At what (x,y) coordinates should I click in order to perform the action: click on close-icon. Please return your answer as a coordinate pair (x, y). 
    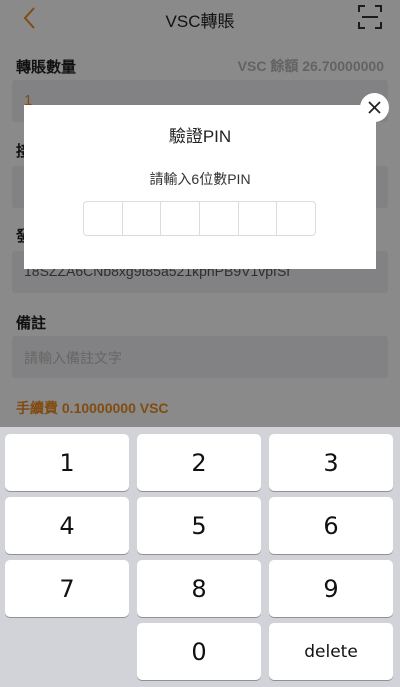
    Looking at the image, I should click on (374, 107).